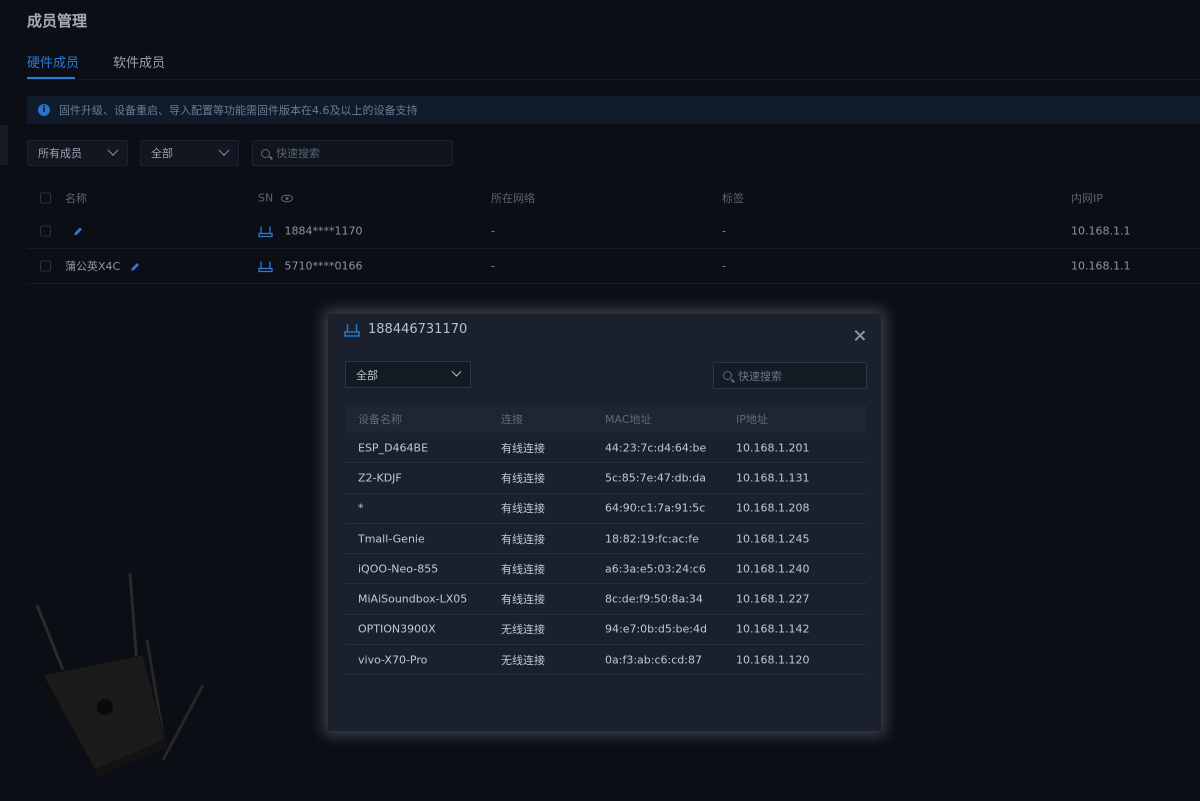 This screenshot has height=801, width=1200. Describe the element at coordinates (773, 448) in the screenshot. I see `ip-cell: 10.168.1.201` at that location.